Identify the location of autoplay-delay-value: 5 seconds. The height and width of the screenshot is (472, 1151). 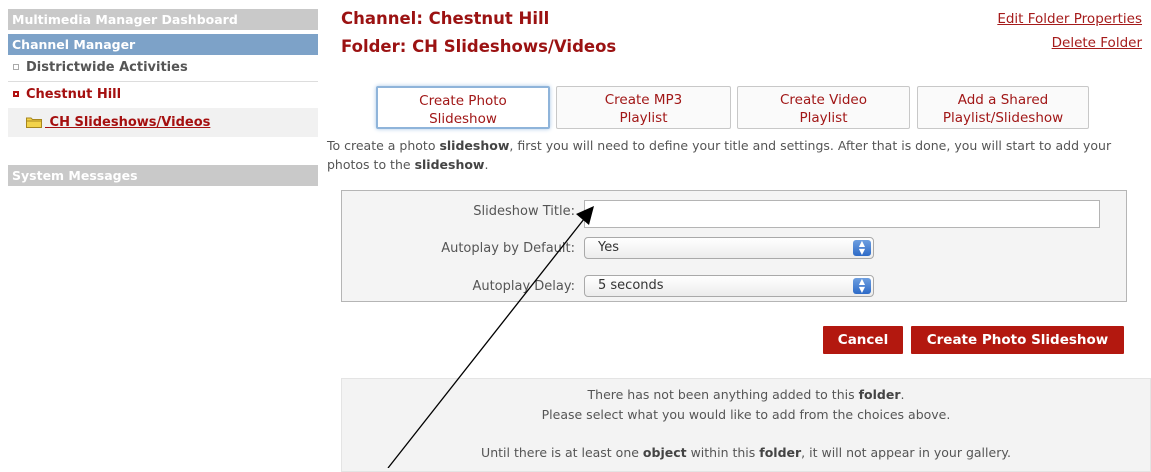
(631, 285).